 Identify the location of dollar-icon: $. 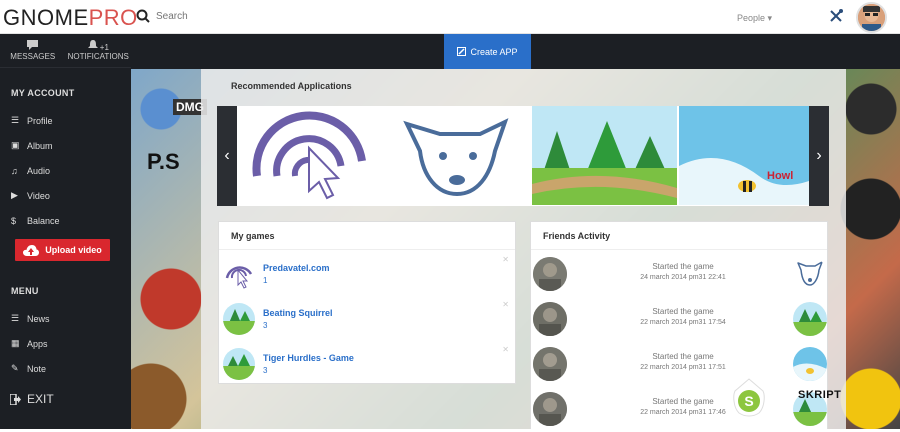
(14, 220).